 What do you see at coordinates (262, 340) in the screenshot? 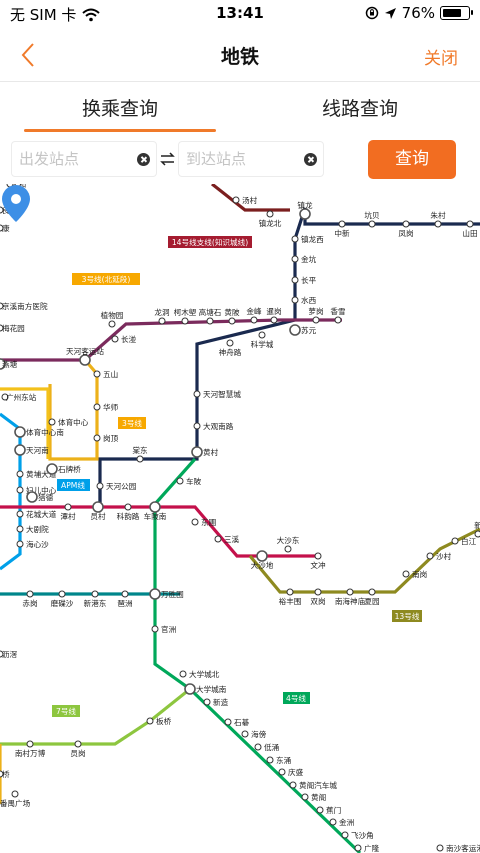
I see `station-kexuecheng: 科学城` at bounding box center [262, 340].